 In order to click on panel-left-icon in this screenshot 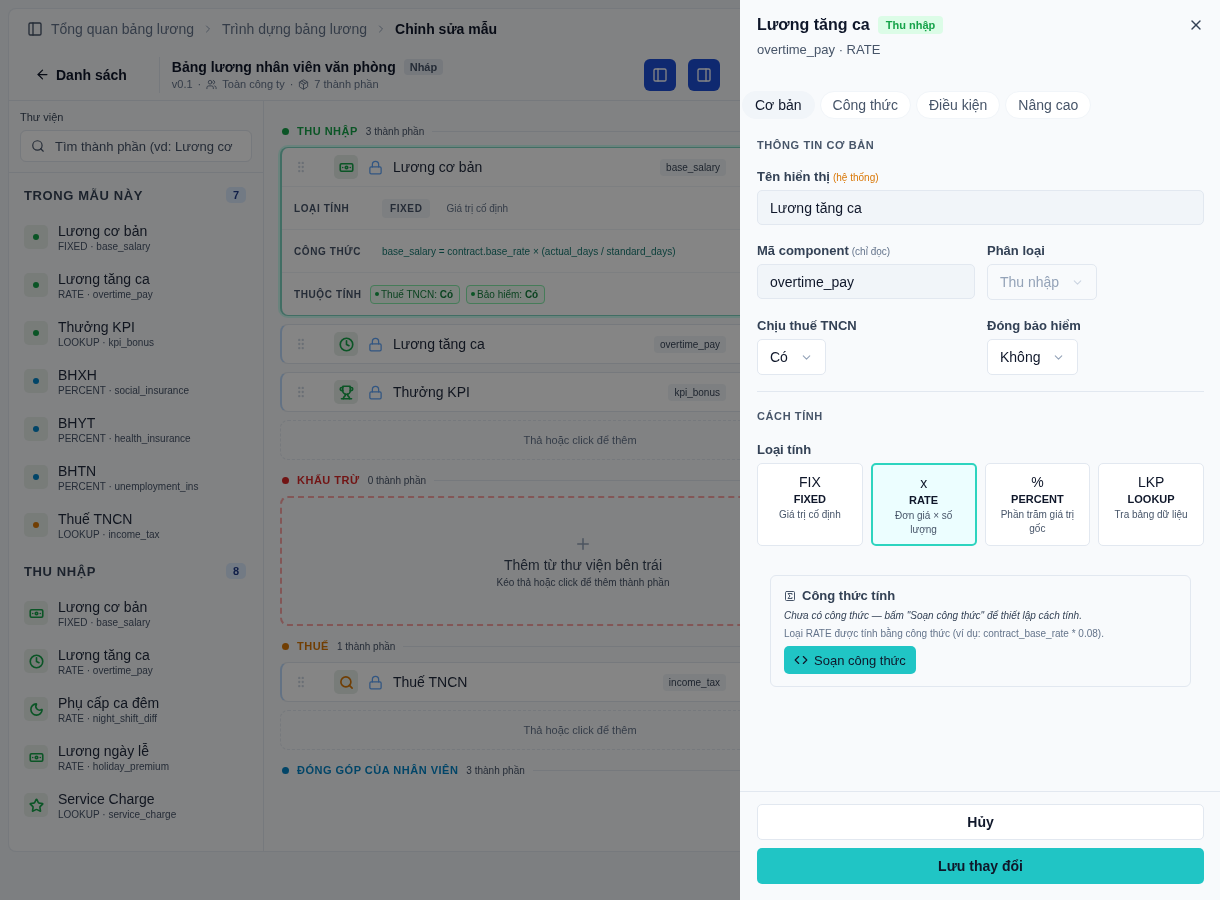, I will do `click(660, 74)`.